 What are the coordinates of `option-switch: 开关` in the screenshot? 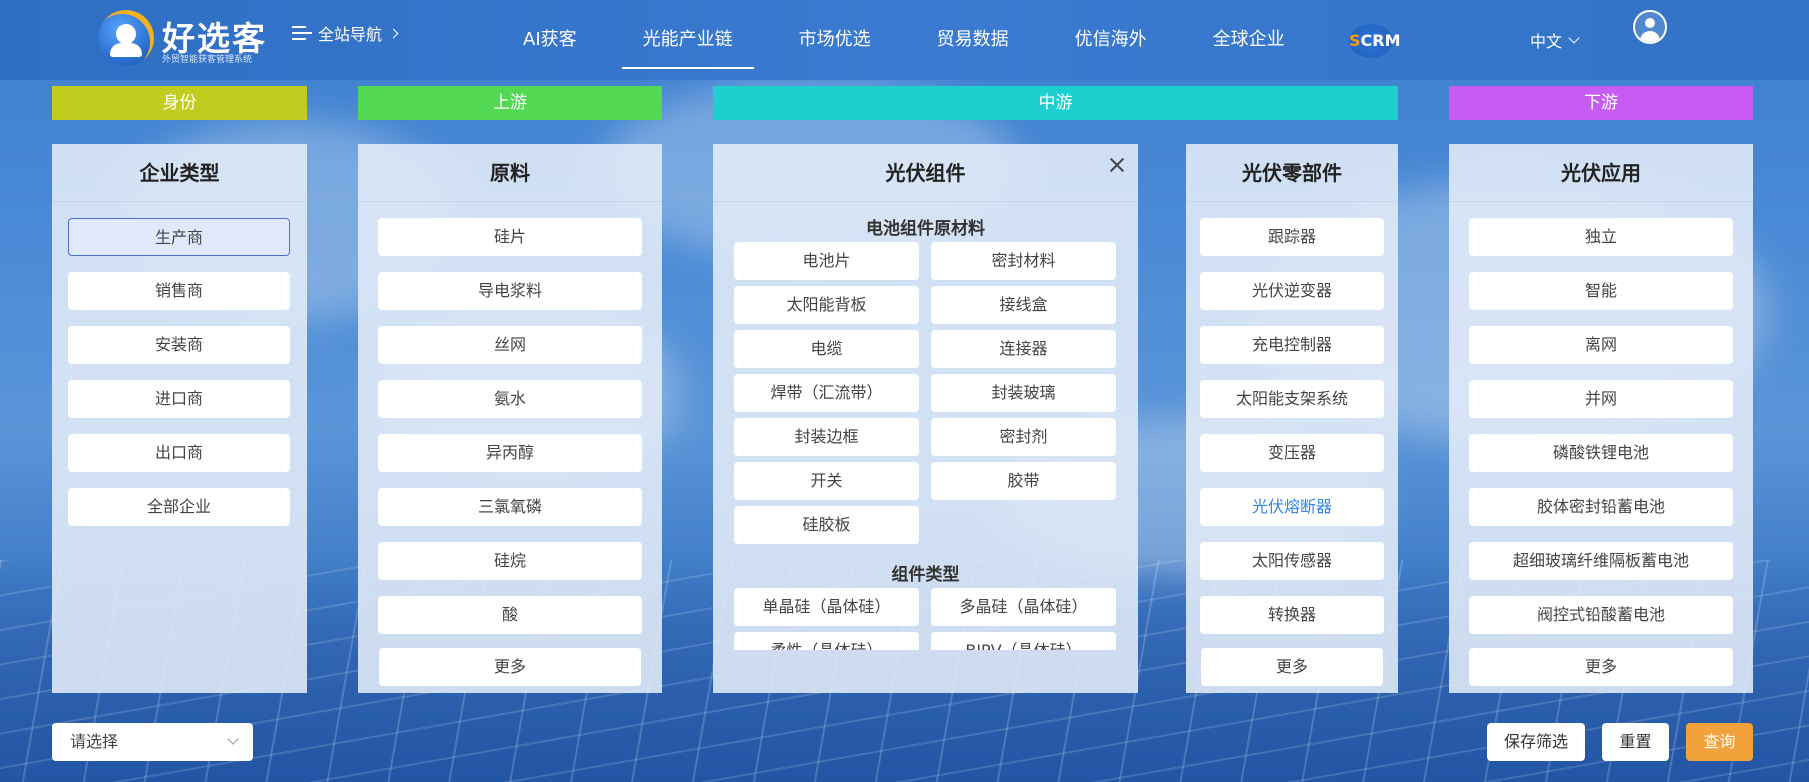 It's located at (826, 481).